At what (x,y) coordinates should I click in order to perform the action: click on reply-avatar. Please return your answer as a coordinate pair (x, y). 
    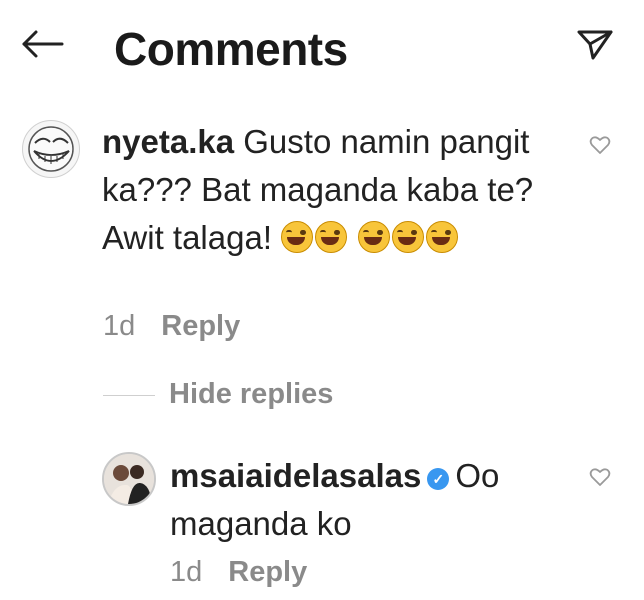
    Looking at the image, I should click on (129, 479).